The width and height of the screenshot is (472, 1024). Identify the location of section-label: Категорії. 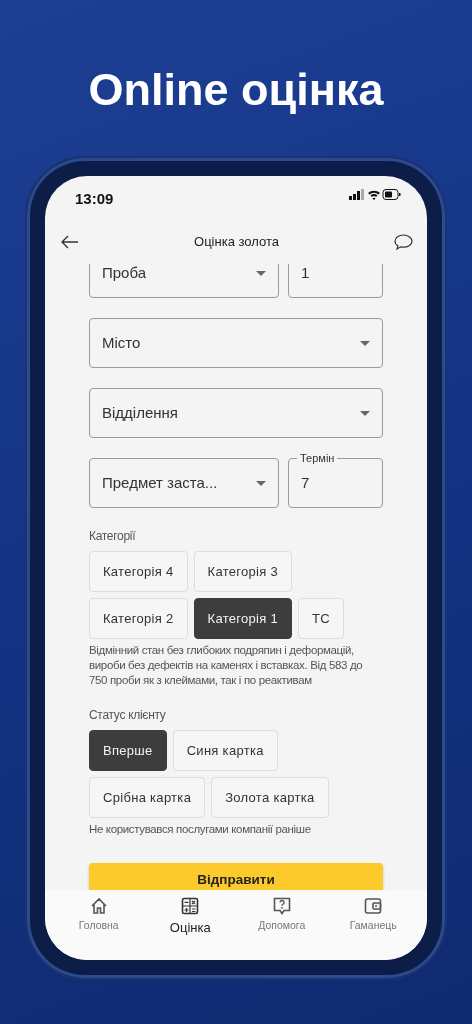
(113, 536).